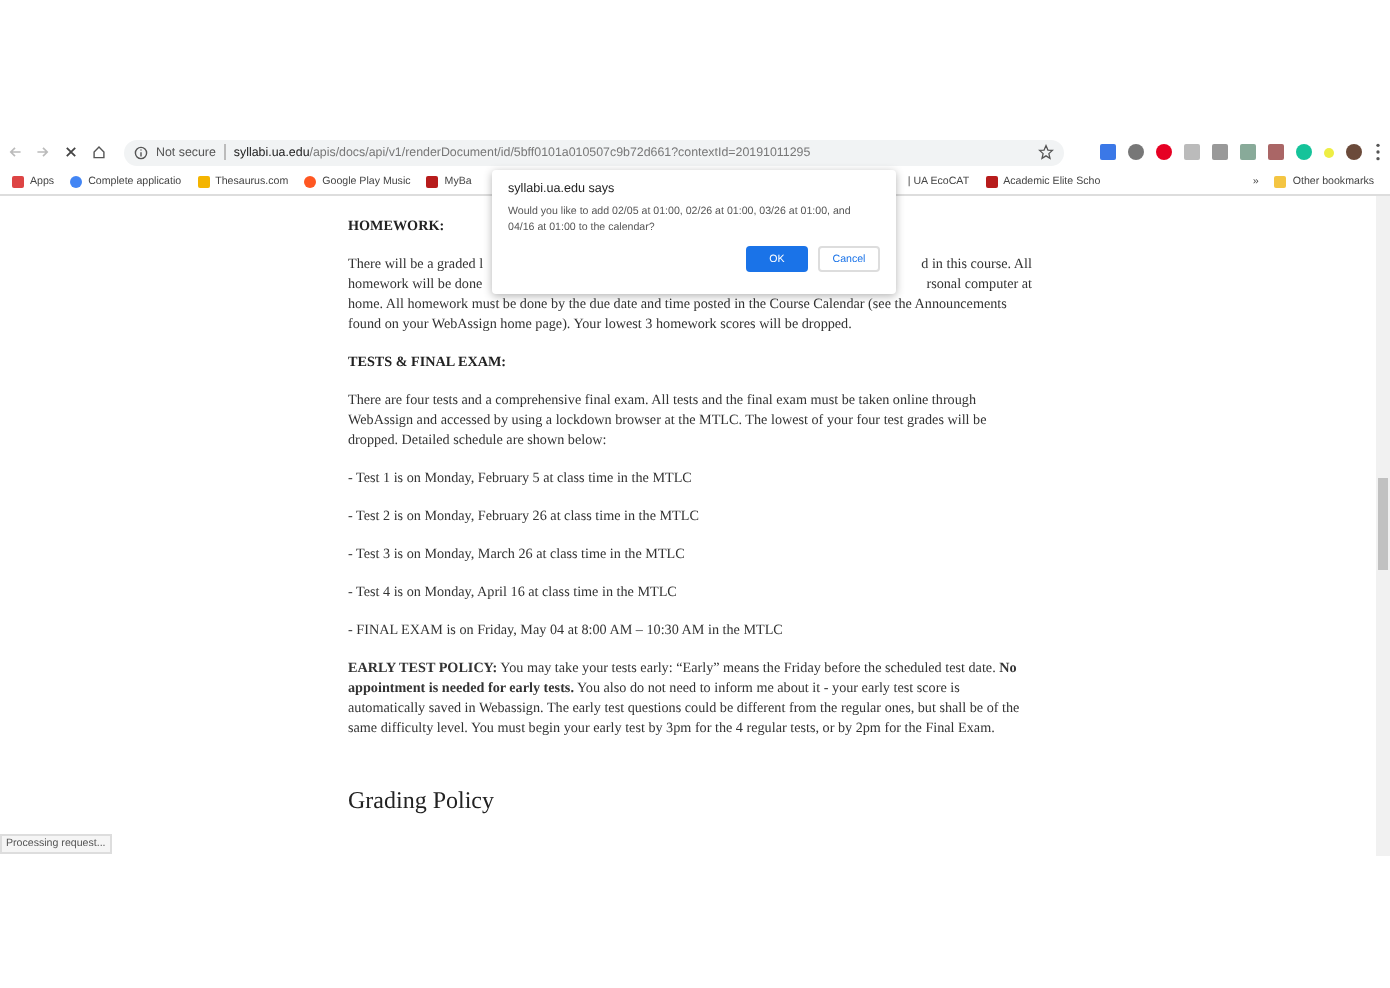  I want to click on home-icon, so click(99, 152).